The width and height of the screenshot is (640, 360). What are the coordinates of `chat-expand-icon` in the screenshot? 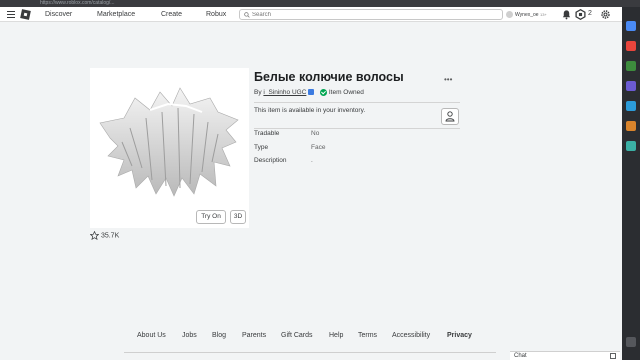 It's located at (613, 356).